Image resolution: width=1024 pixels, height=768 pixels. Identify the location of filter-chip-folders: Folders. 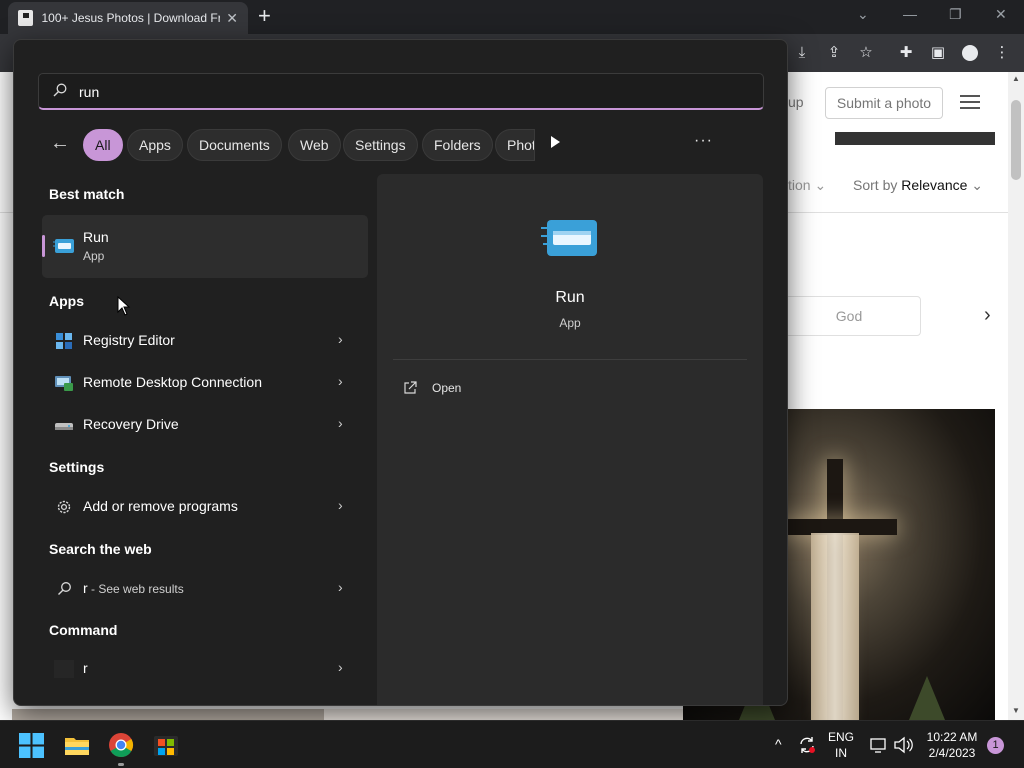
(457, 145).